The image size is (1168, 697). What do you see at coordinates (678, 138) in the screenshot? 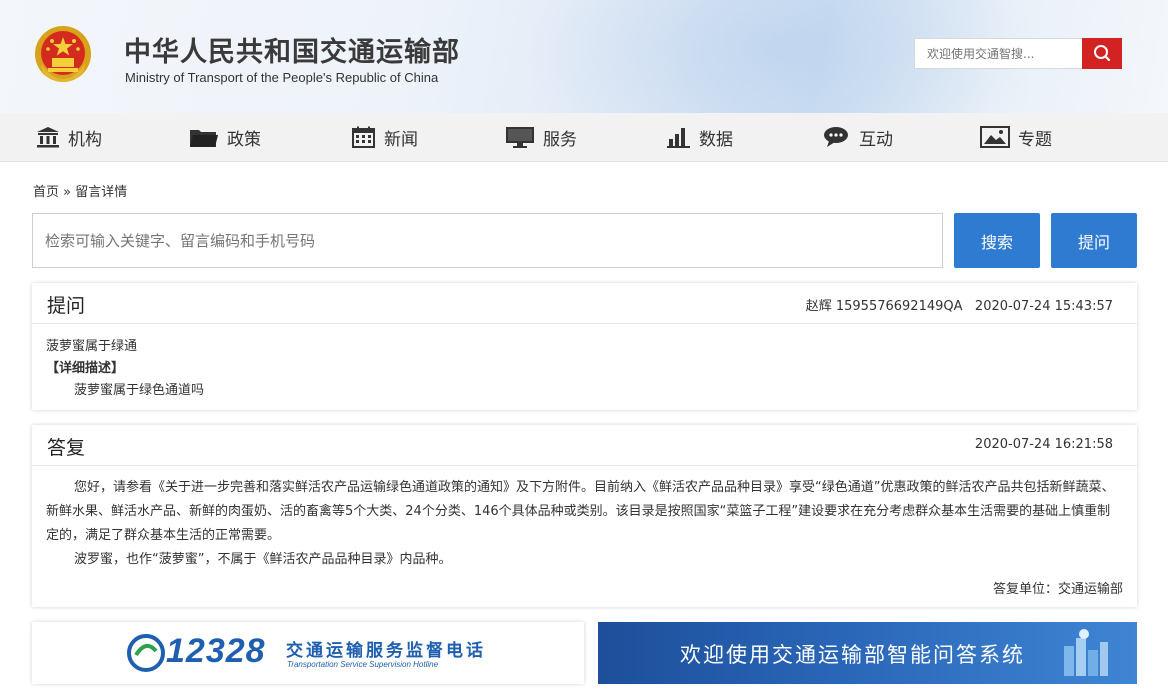
I see `bar-chart-icon` at bounding box center [678, 138].